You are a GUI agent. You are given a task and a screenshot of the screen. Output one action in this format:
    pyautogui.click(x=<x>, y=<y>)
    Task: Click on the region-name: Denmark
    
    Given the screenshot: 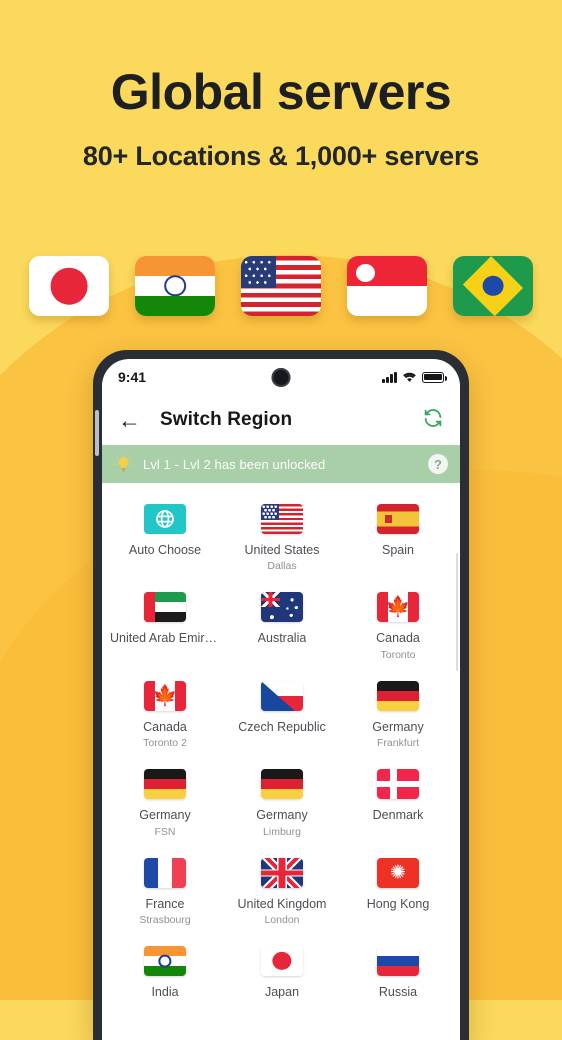 What is the action you would take?
    pyautogui.click(x=398, y=815)
    